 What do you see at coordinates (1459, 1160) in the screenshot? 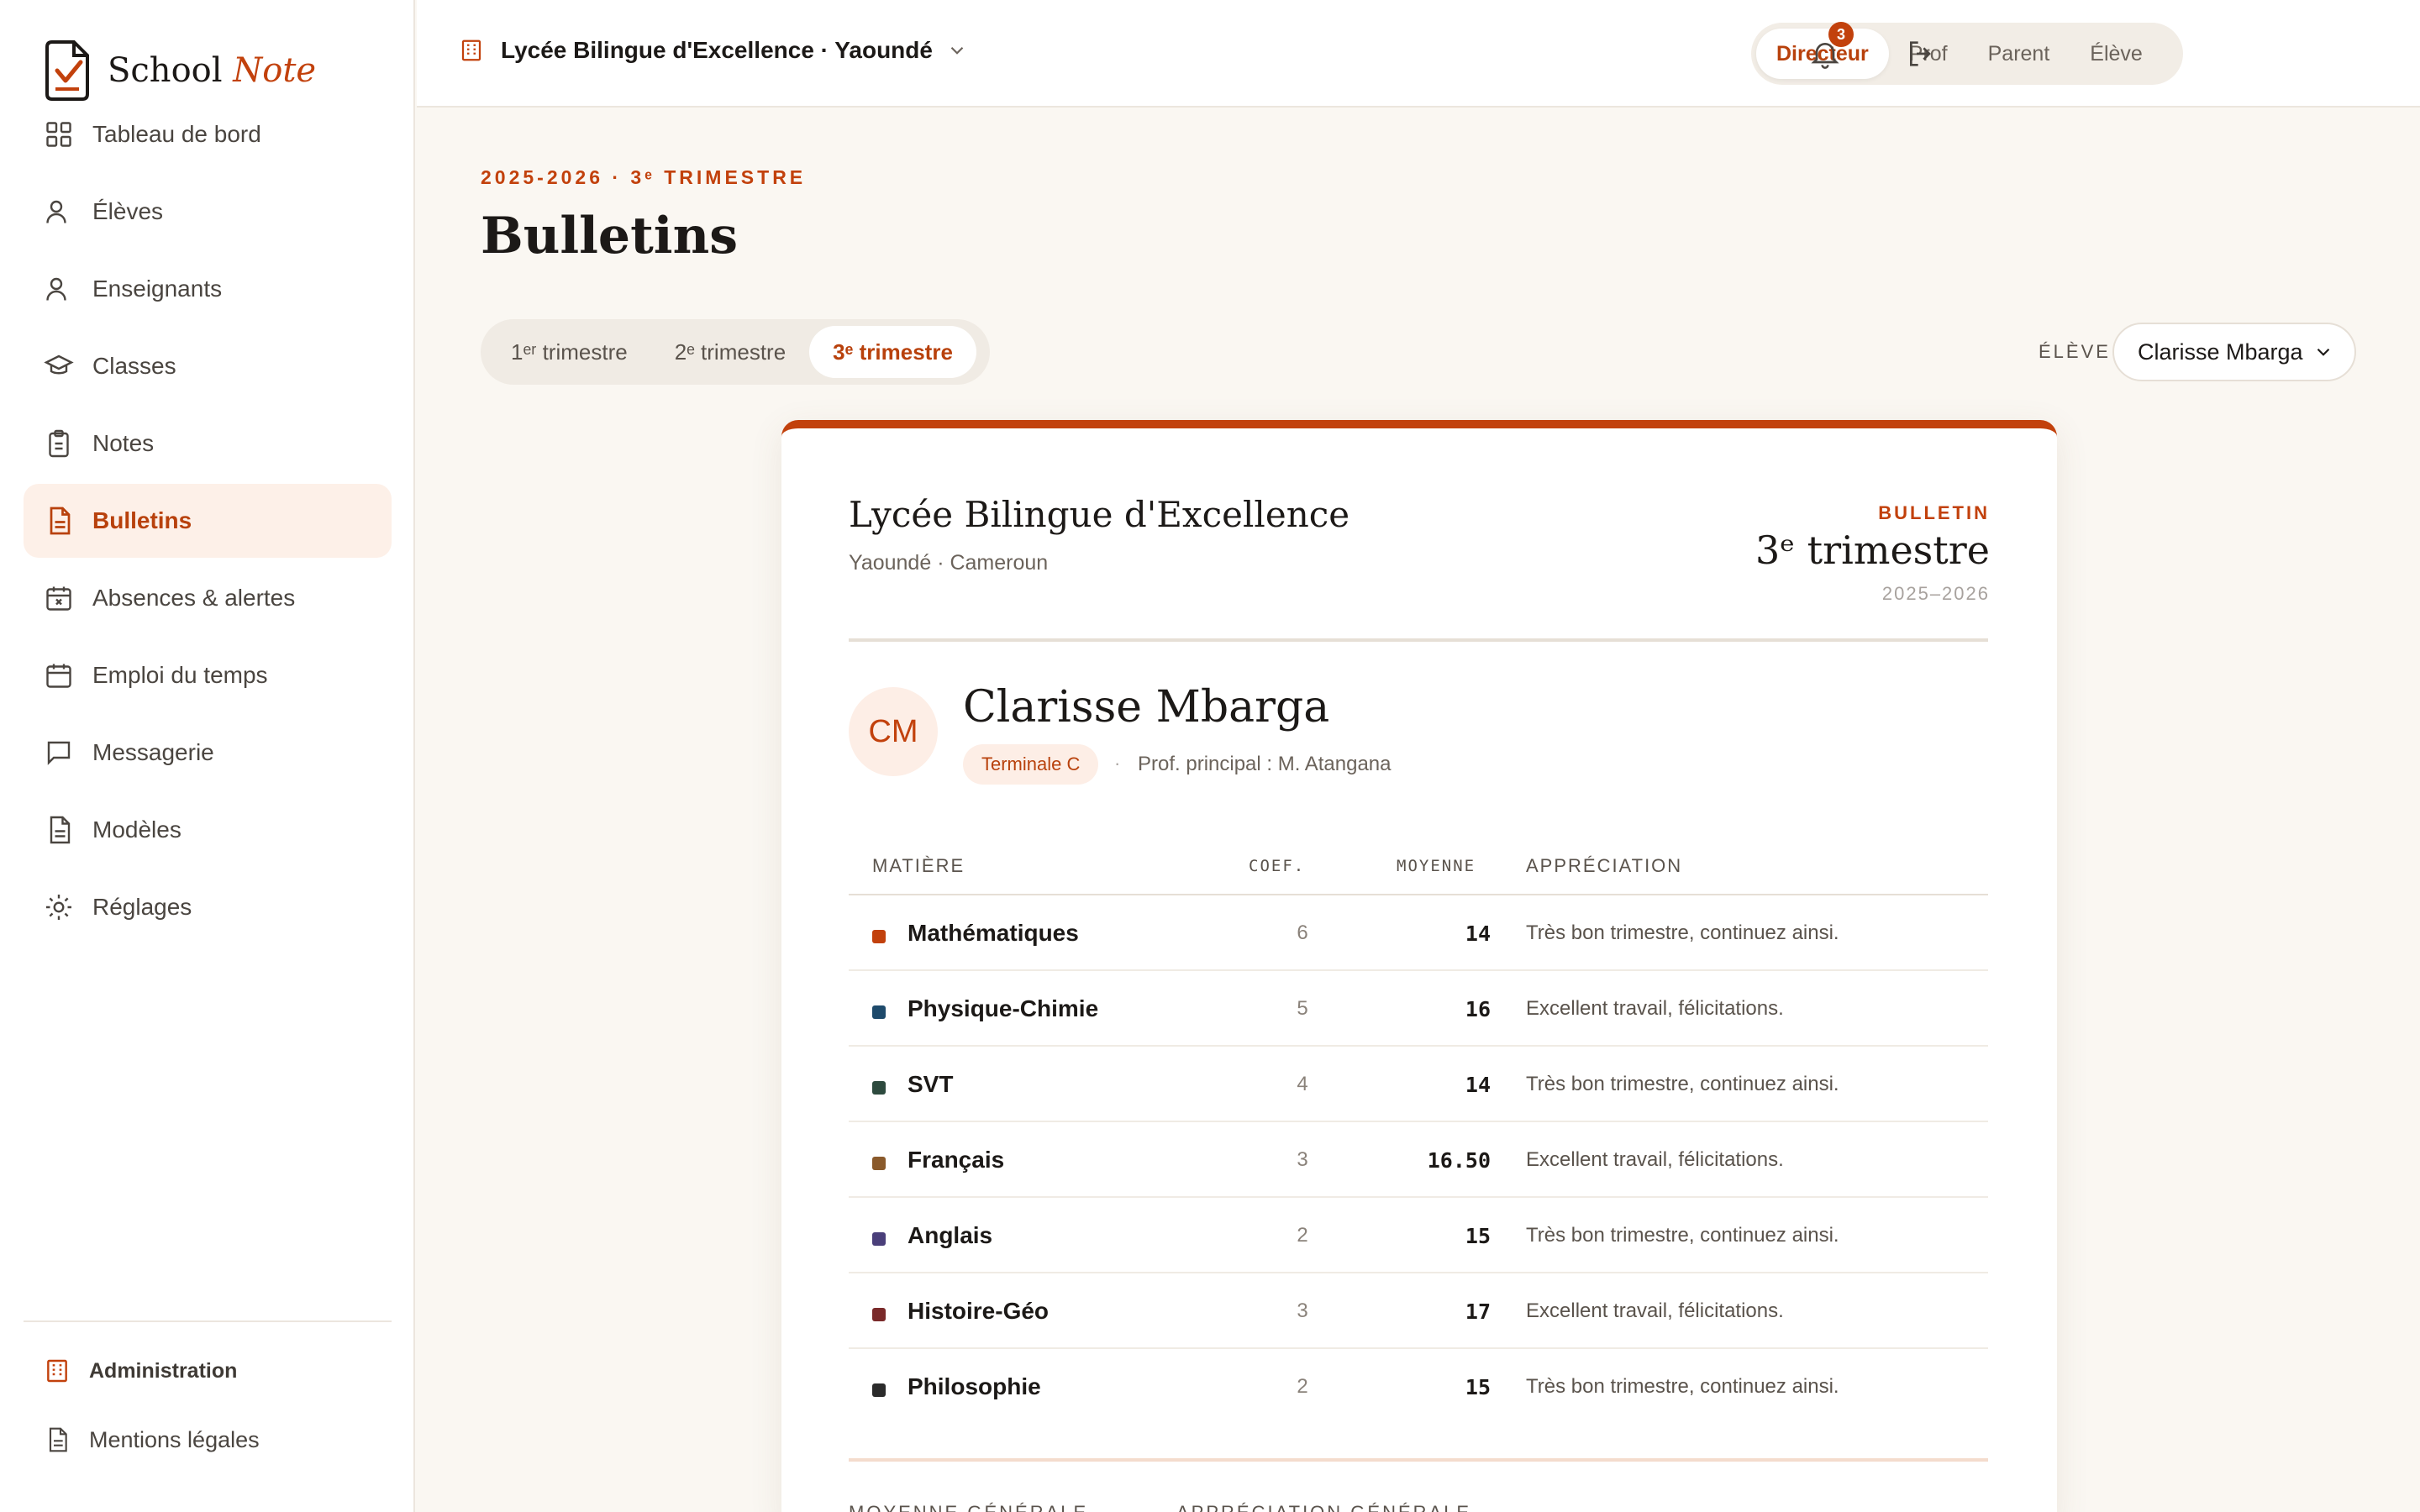
I see `subject-average: 16.50` at bounding box center [1459, 1160].